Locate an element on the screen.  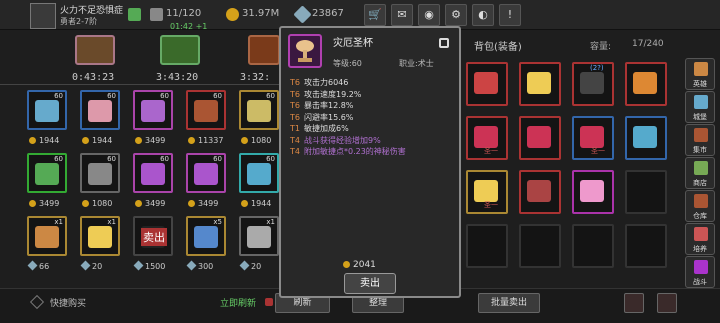
shop-item: 卖出 is located at coordinates (153, 236).